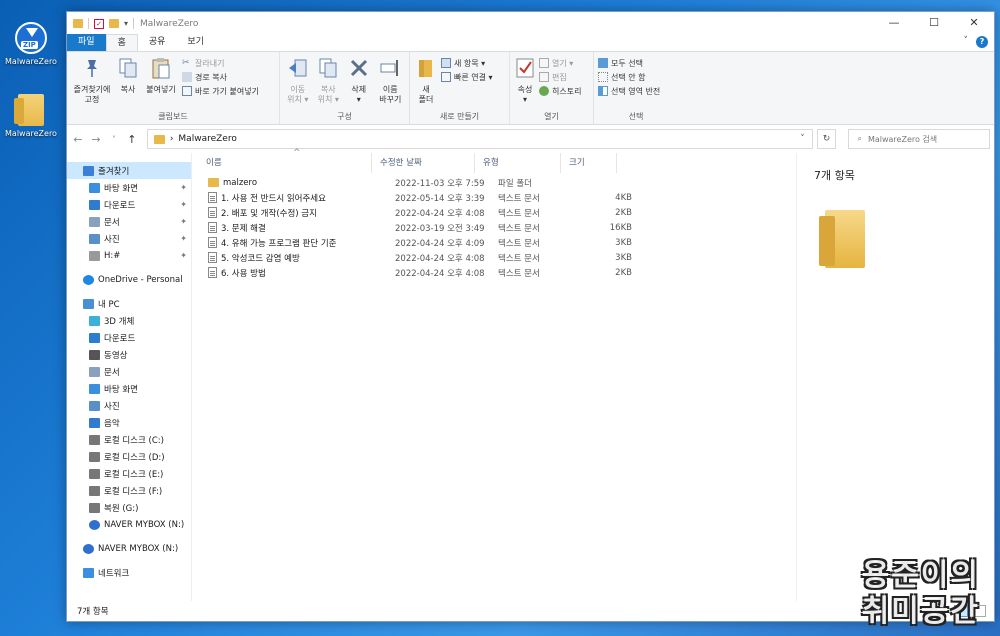 The image size is (1000, 636). What do you see at coordinates (132, 139) in the screenshot?
I see `up-button: ↑` at bounding box center [132, 139].